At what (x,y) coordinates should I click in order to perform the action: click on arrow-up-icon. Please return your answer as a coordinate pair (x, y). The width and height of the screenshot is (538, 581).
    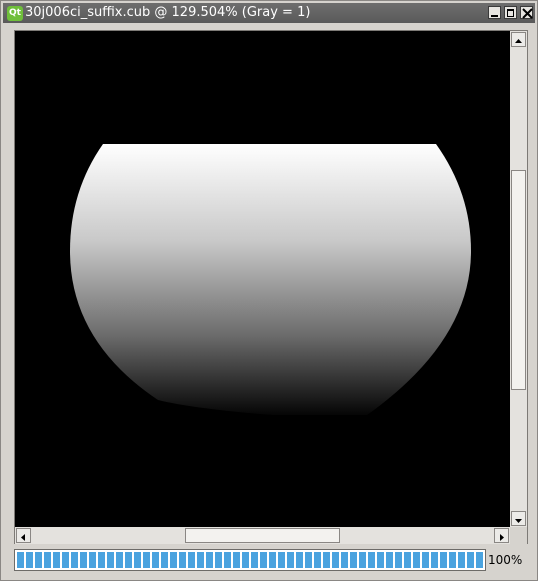
    Looking at the image, I should click on (518, 41).